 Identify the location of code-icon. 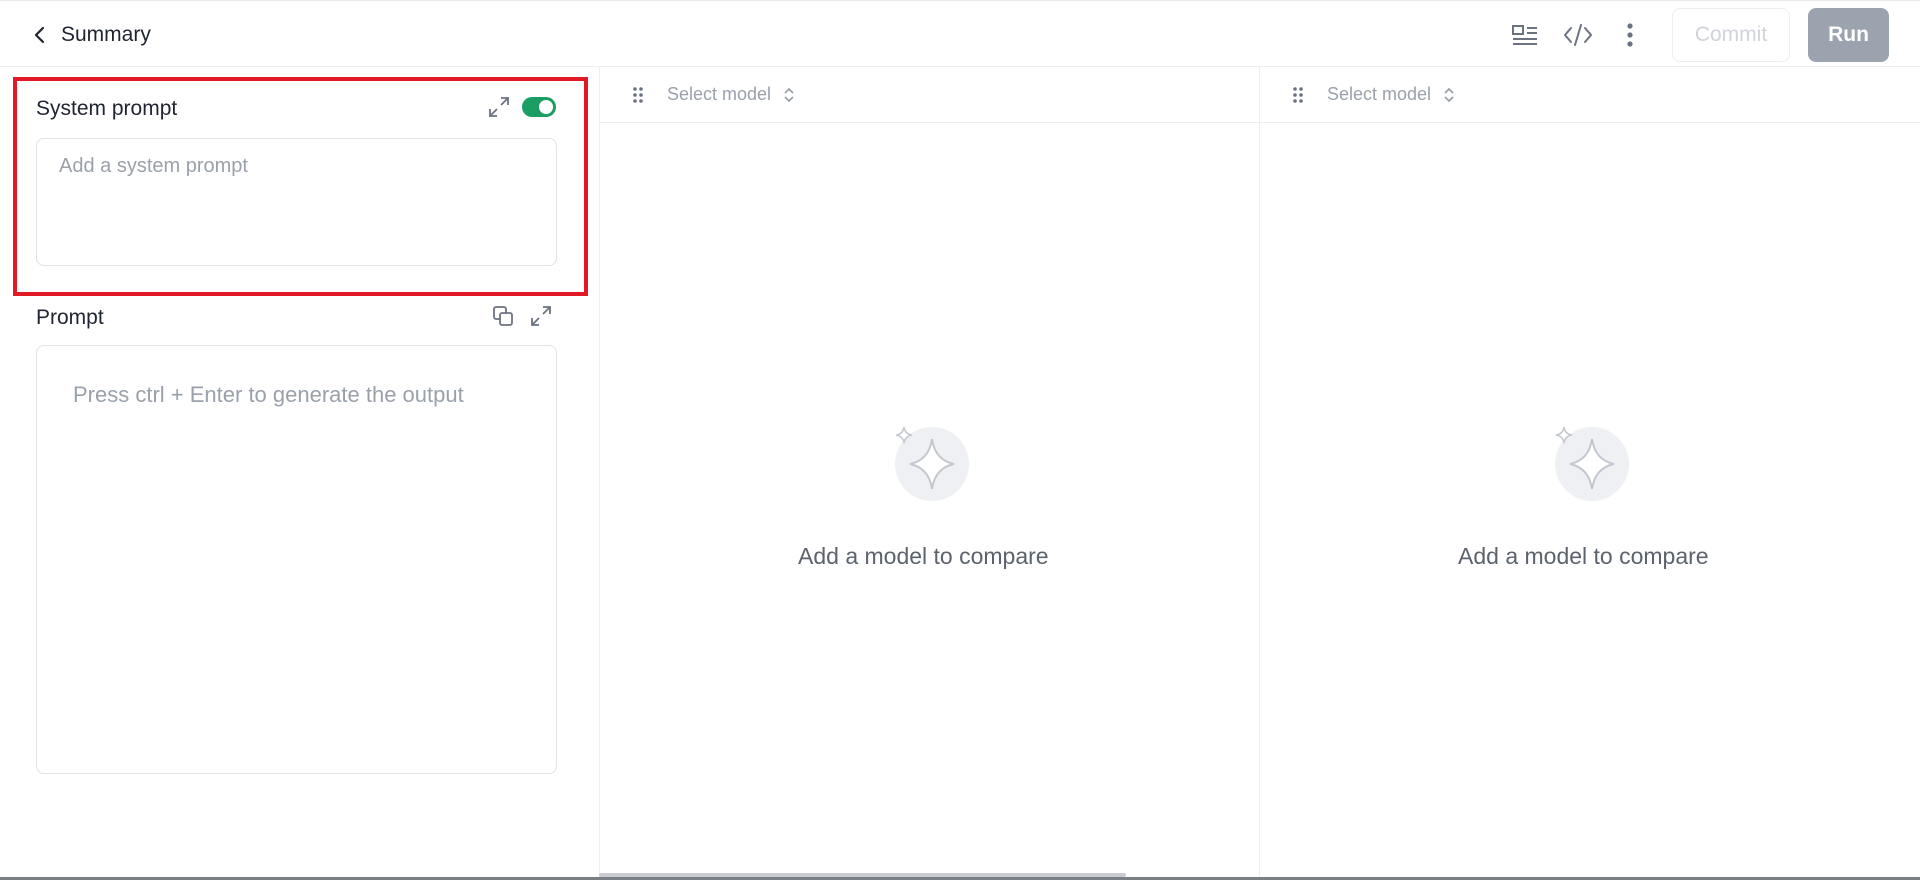
(1578, 35).